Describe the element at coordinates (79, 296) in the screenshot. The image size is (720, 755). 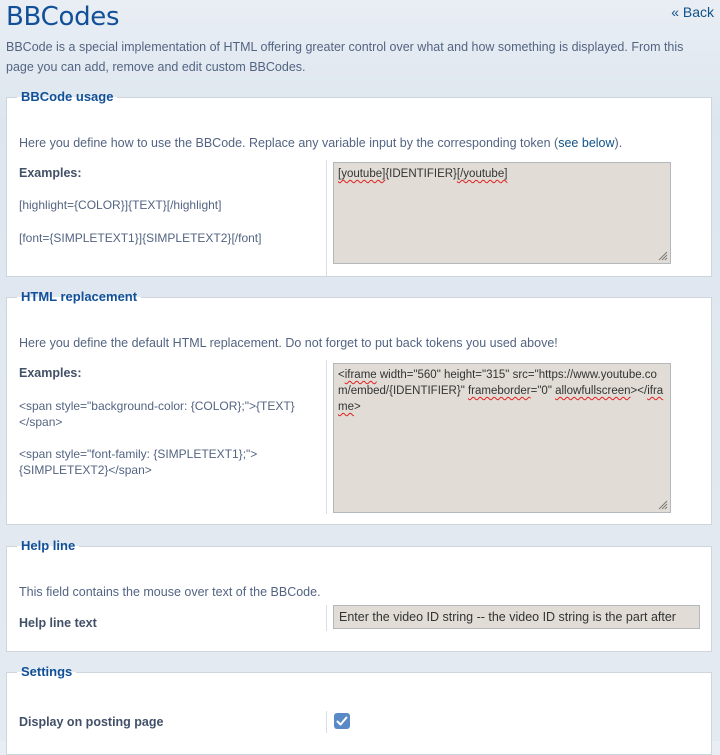
I see `html-replacement-legend: HTML replacement` at that location.